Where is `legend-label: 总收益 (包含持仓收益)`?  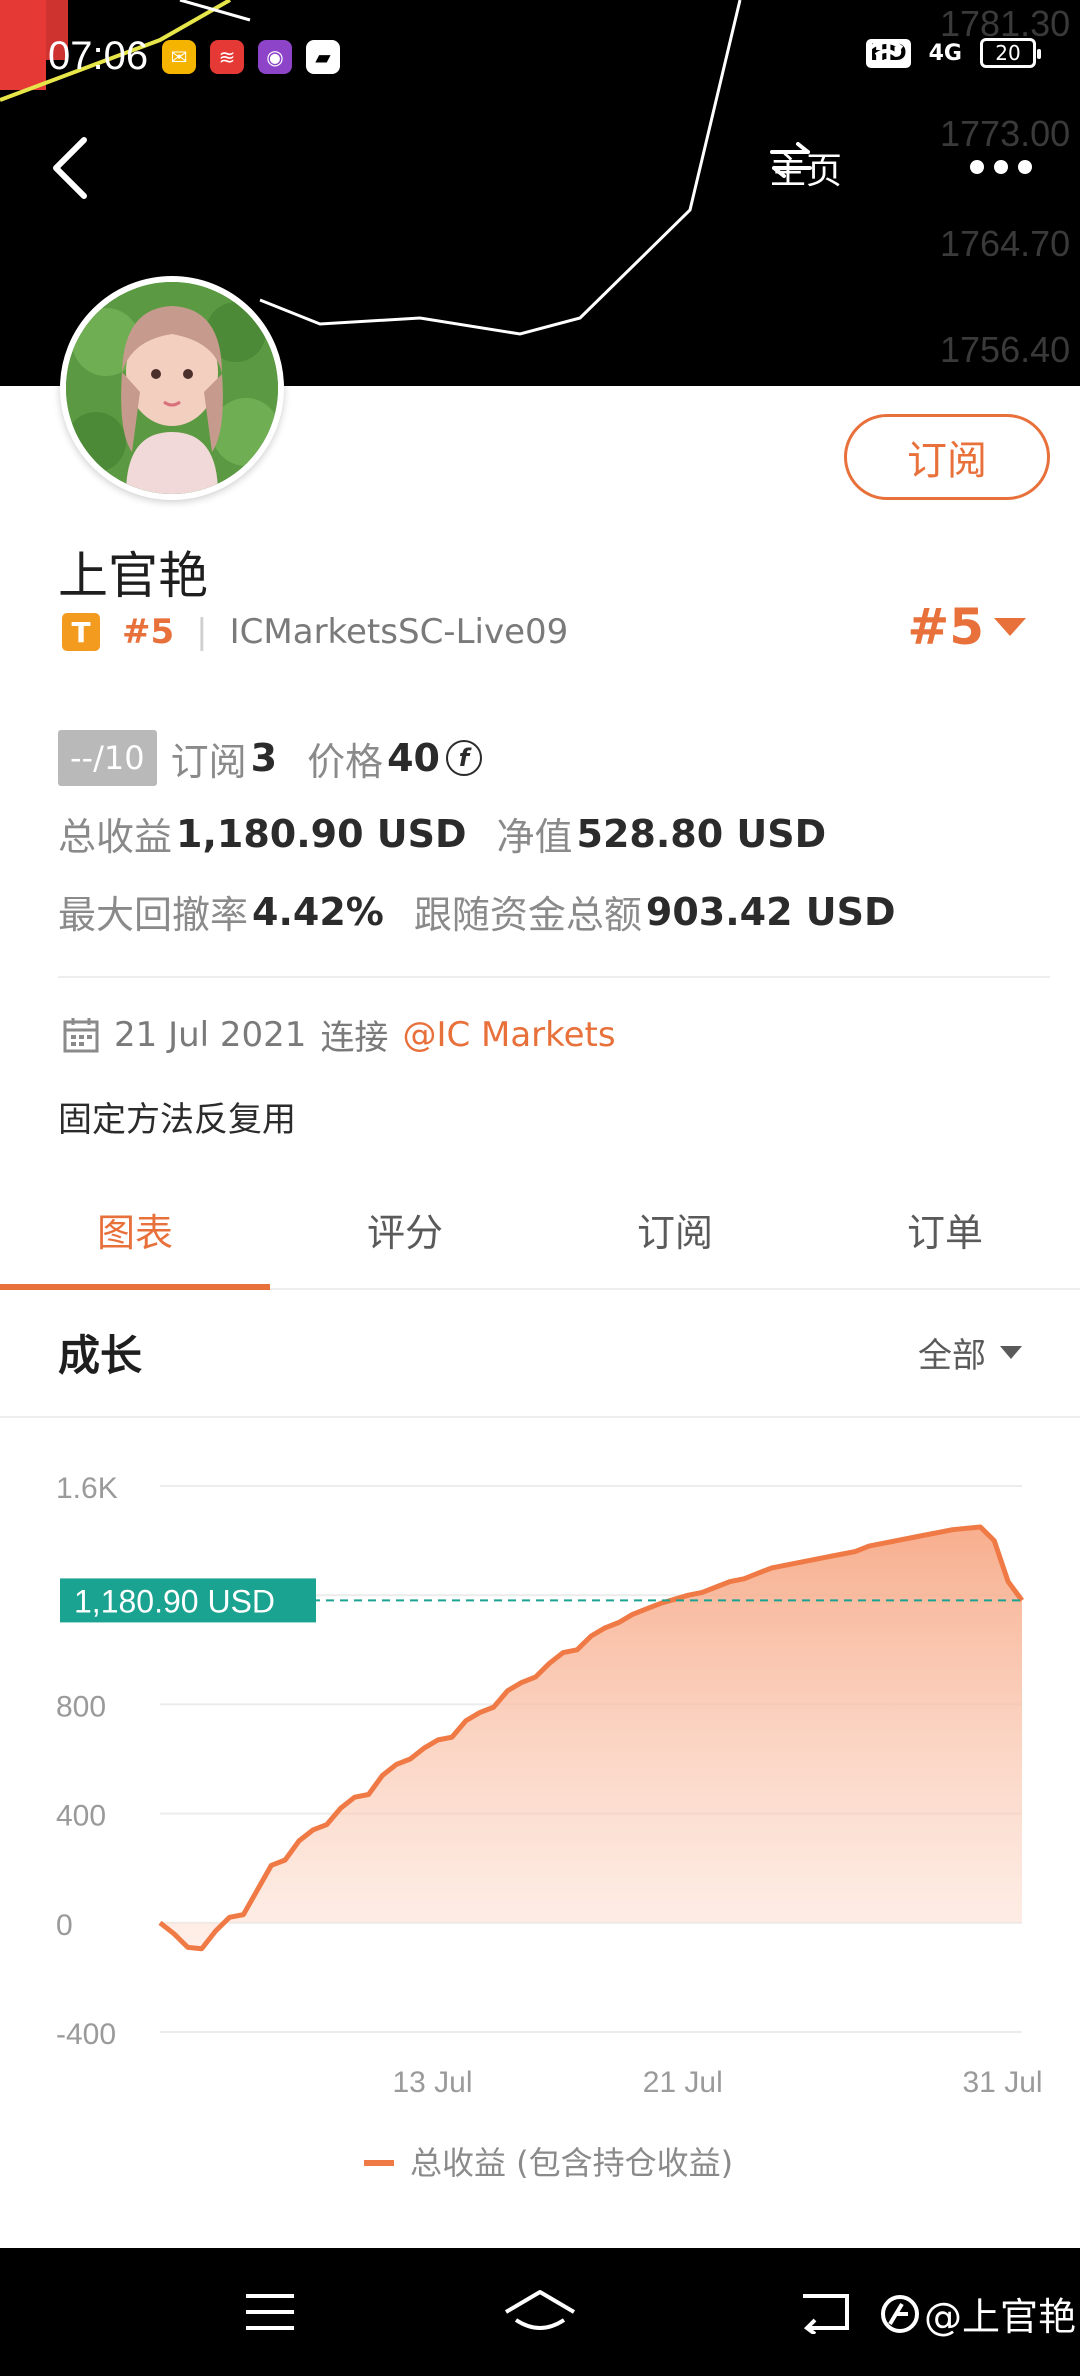 legend-label: 总收益 (包含持仓收益) is located at coordinates (571, 2163).